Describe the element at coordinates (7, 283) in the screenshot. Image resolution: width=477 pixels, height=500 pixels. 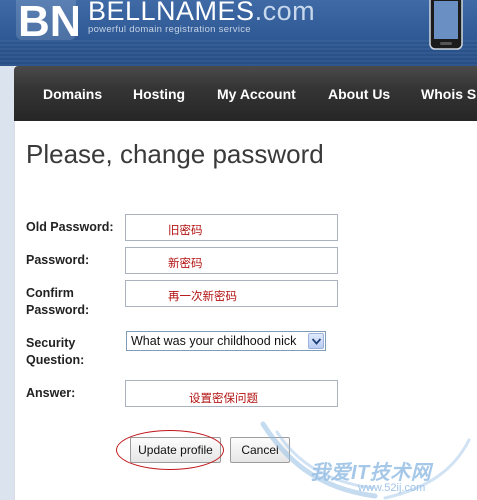
I see `page-gutter` at that location.